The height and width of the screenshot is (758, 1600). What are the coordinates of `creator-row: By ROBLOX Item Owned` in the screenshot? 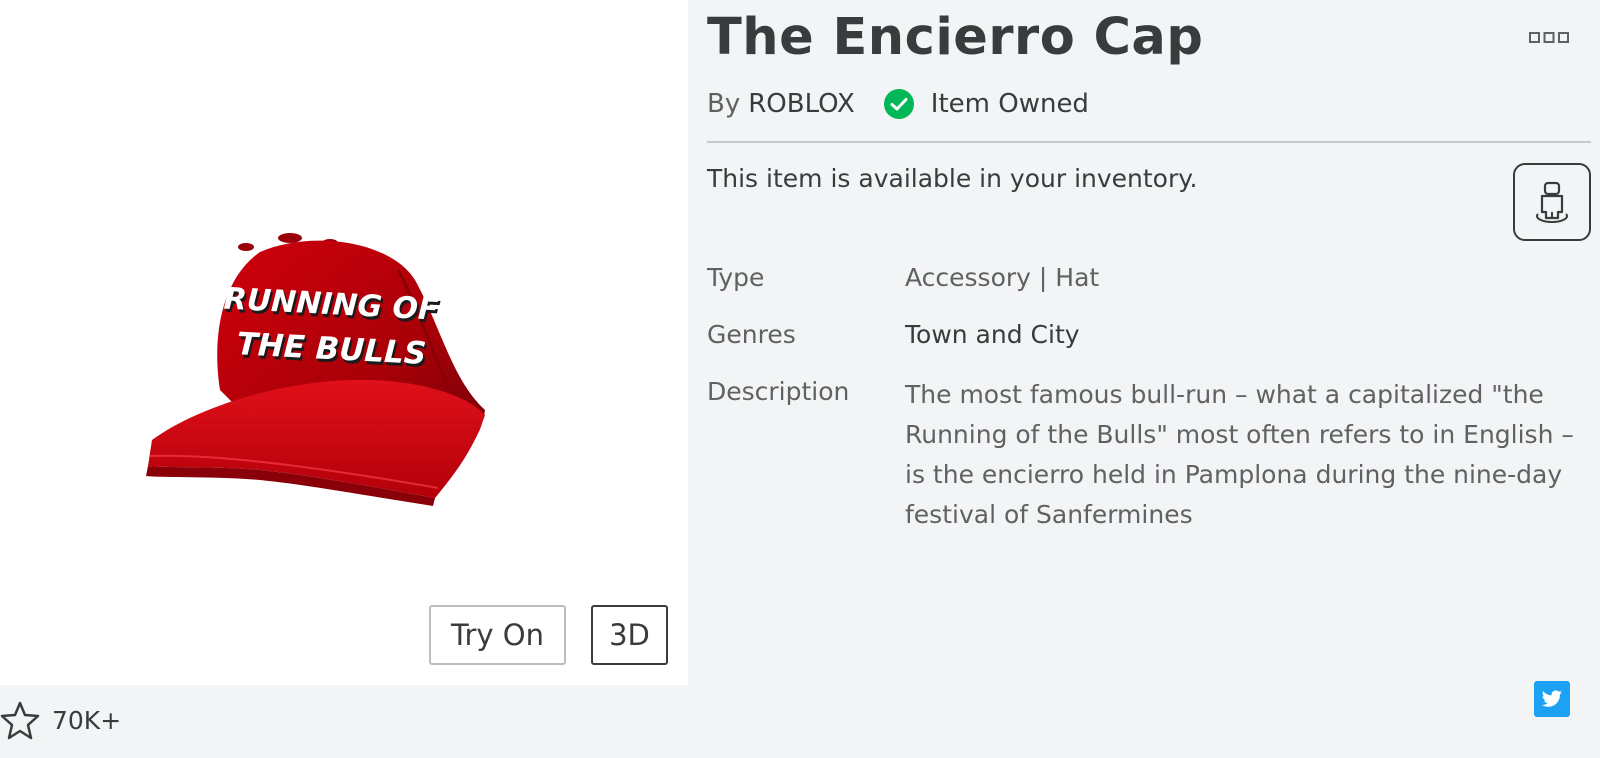 It's located at (898, 104).